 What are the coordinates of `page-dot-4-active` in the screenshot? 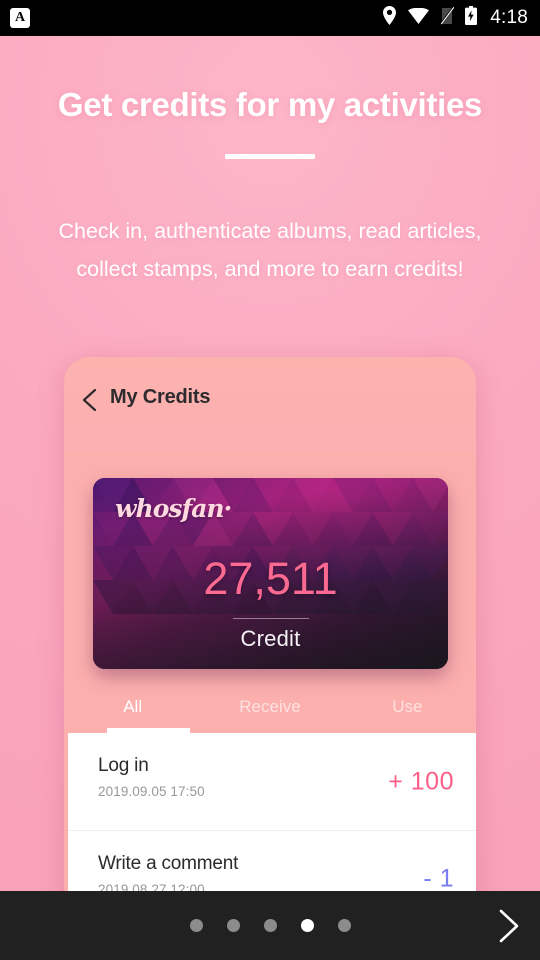 It's located at (307, 925).